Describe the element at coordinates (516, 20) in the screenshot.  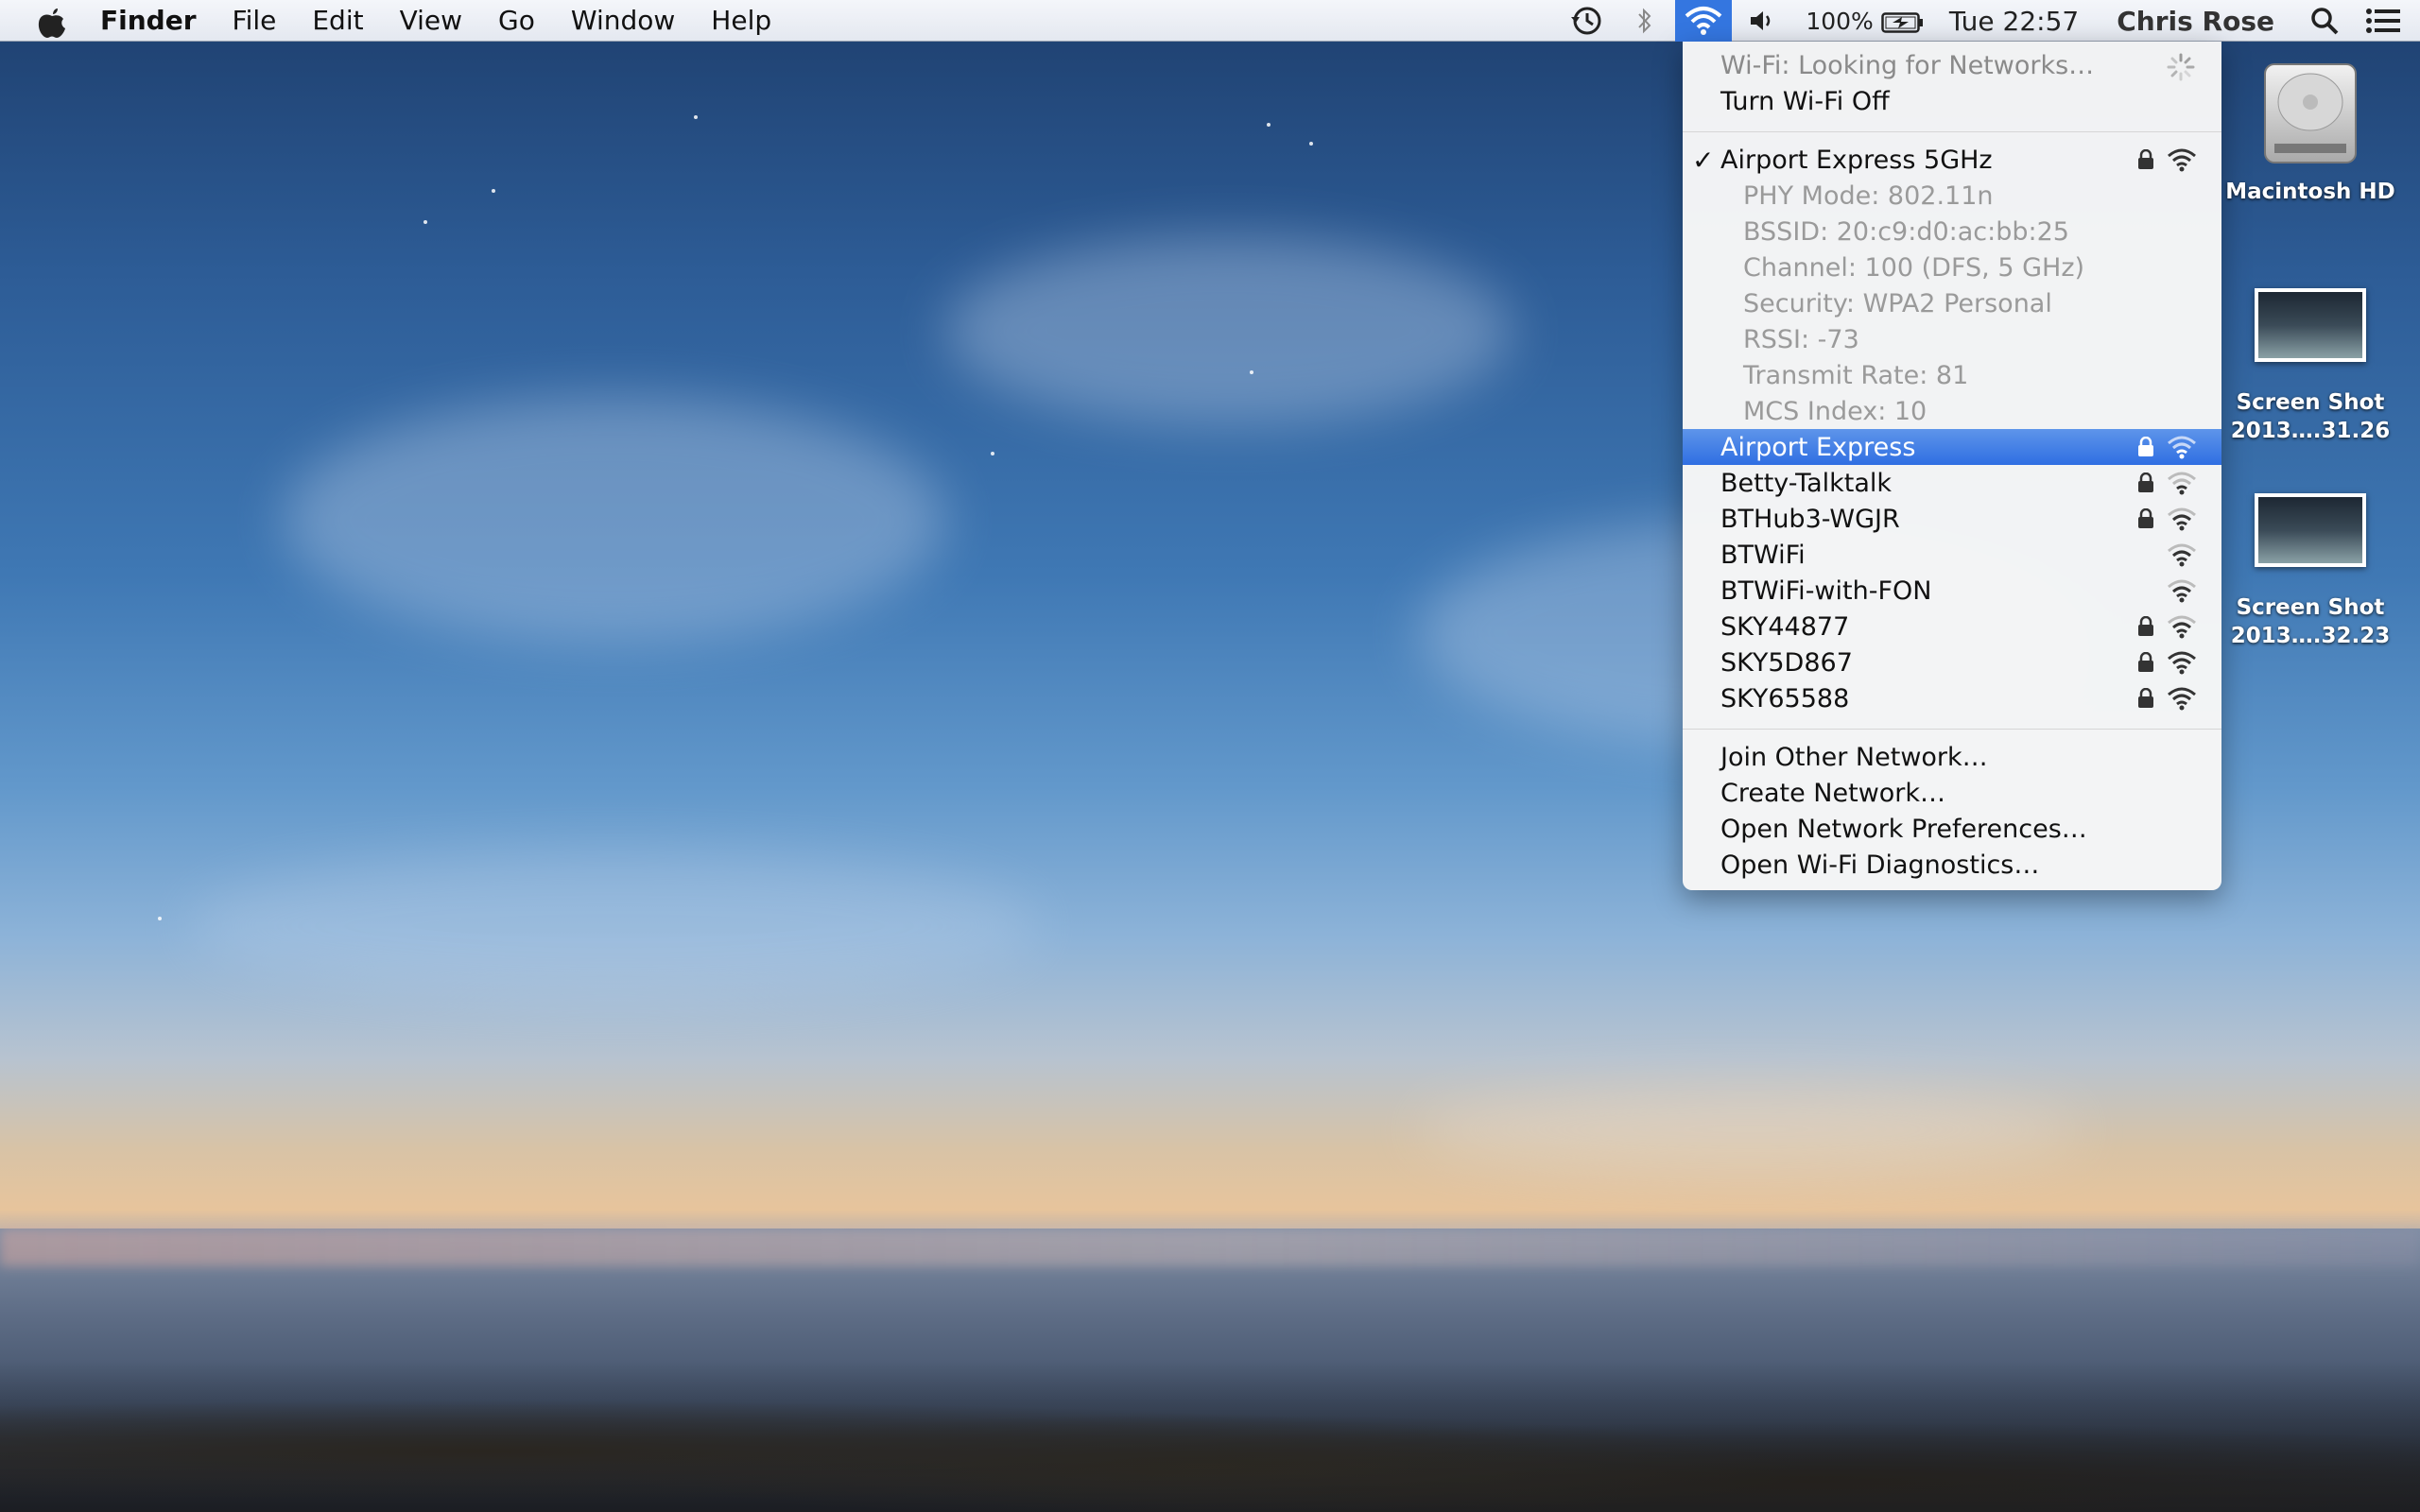
I see `menu-go: Go` at that location.